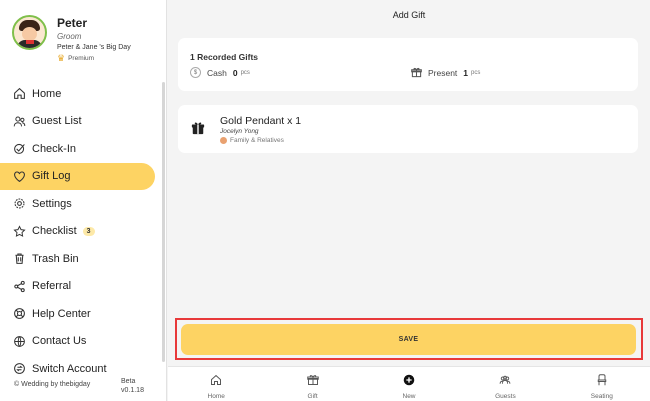  What do you see at coordinates (19, 314) in the screenshot?
I see `lifebuoy-icon` at bounding box center [19, 314].